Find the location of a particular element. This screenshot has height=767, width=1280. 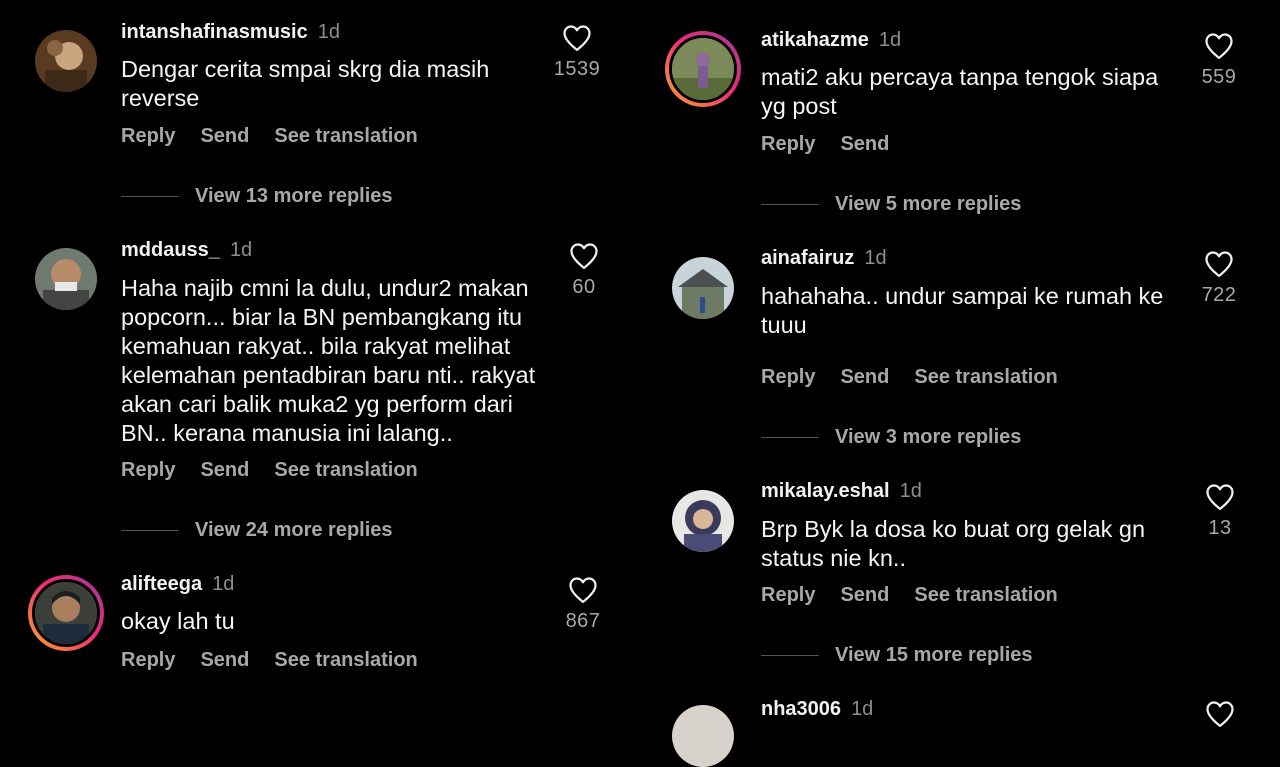

view-replies-button: View 5 more replies is located at coordinates (891, 204).